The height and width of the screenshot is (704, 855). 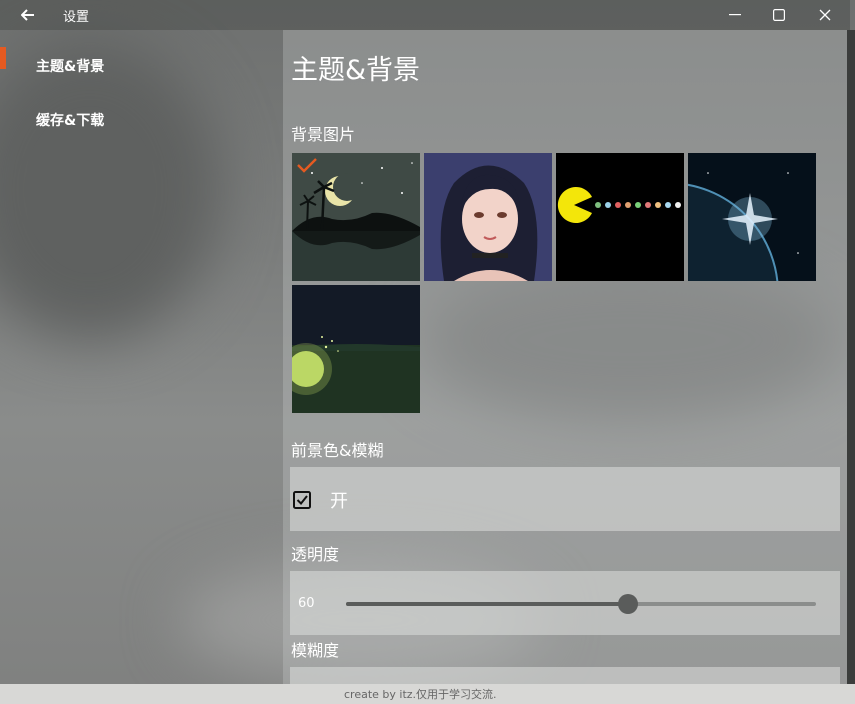 I want to click on foreground-blur-checkbox, so click(x=302, y=500).